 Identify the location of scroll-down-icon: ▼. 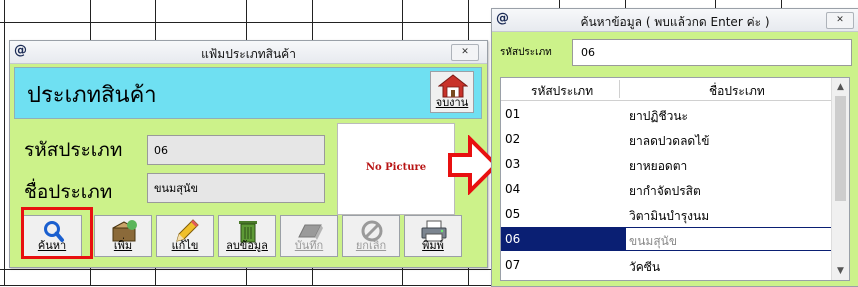
(840, 271).